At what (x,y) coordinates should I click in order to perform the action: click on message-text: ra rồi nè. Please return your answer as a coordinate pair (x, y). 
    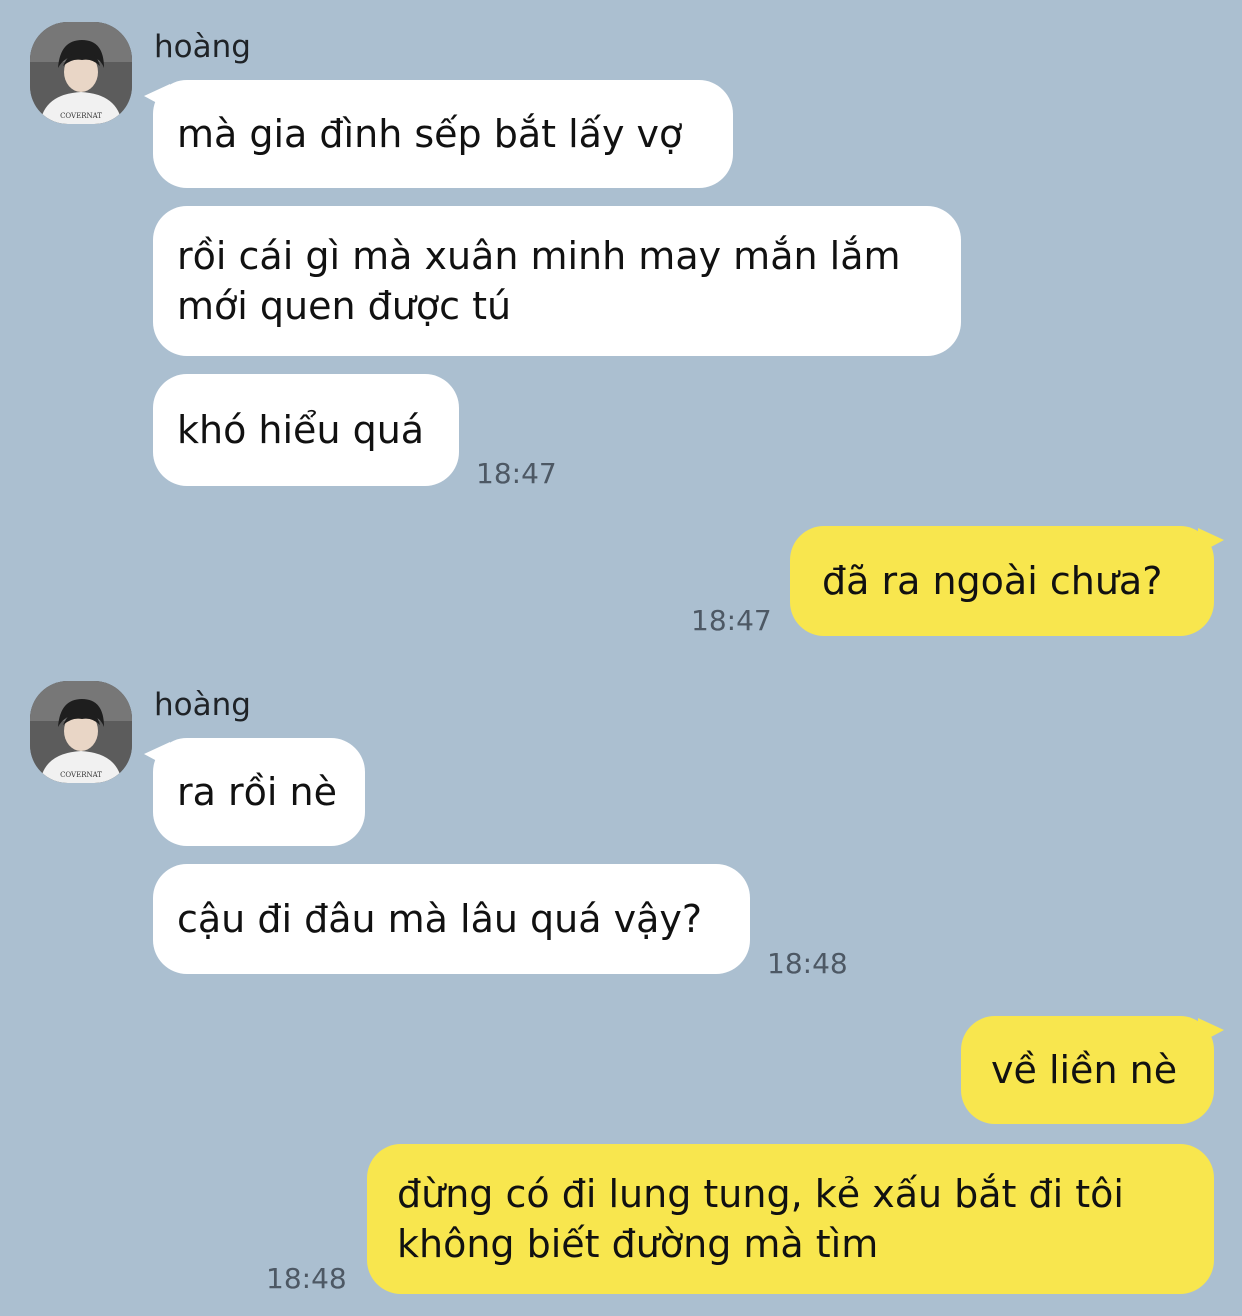
    Looking at the image, I should click on (257, 792).